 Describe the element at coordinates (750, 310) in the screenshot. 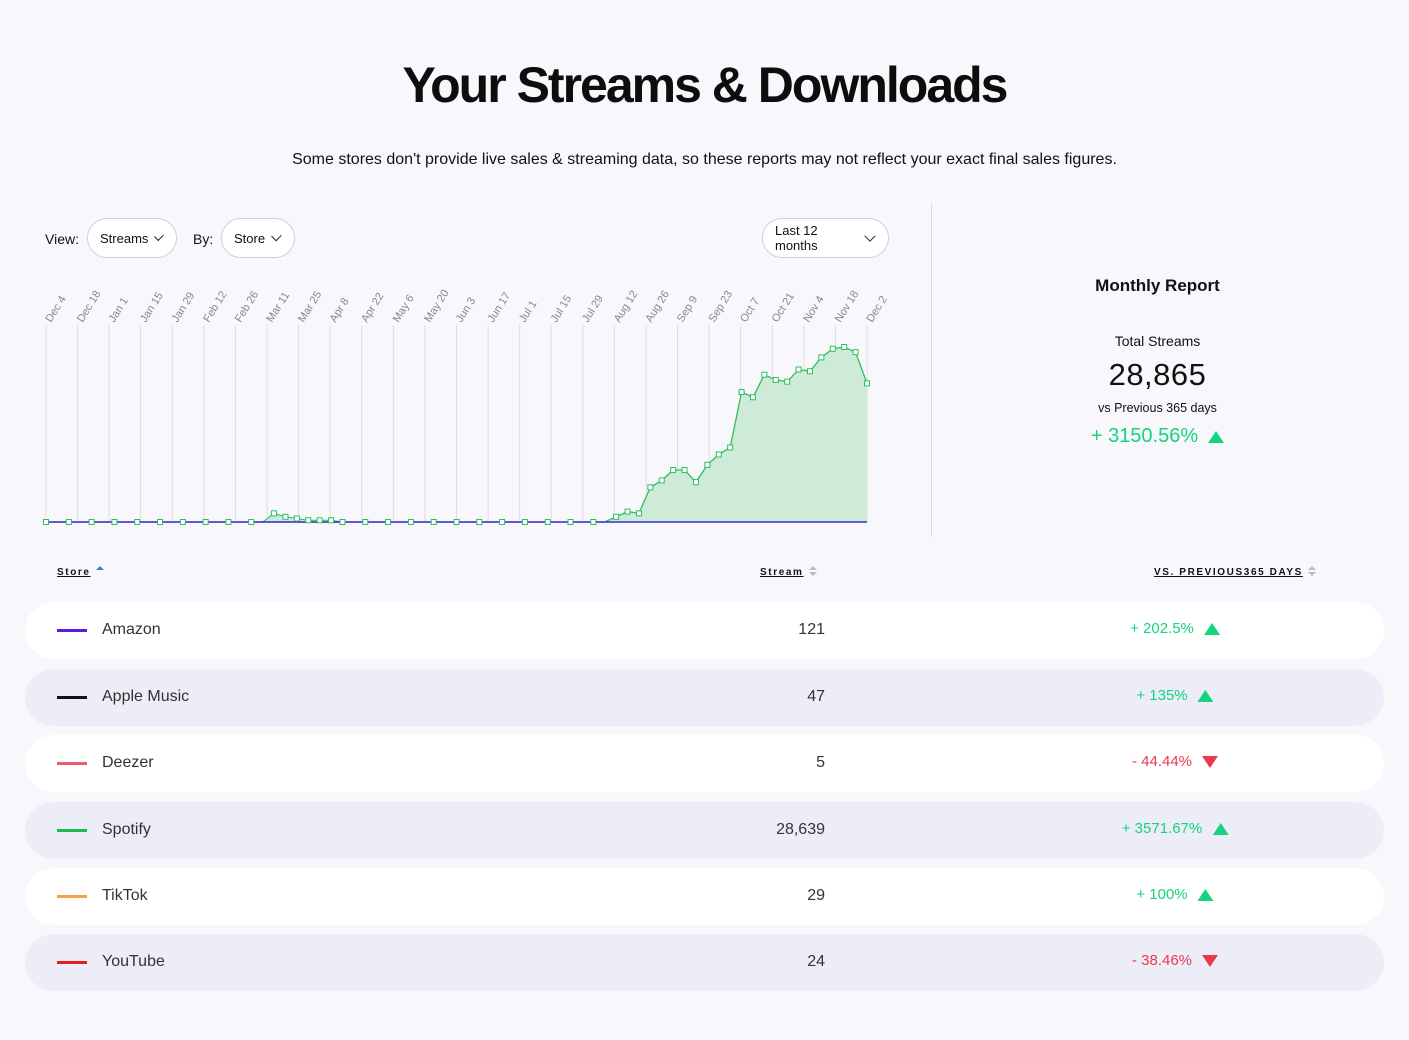

I see `x-tick-label: Oct 7` at that location.